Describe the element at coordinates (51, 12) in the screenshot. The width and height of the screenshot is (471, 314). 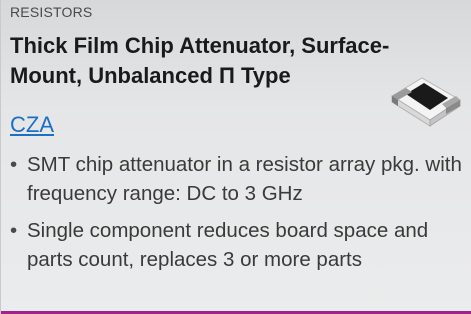
I see `category-label: RESISTORS` at that location.